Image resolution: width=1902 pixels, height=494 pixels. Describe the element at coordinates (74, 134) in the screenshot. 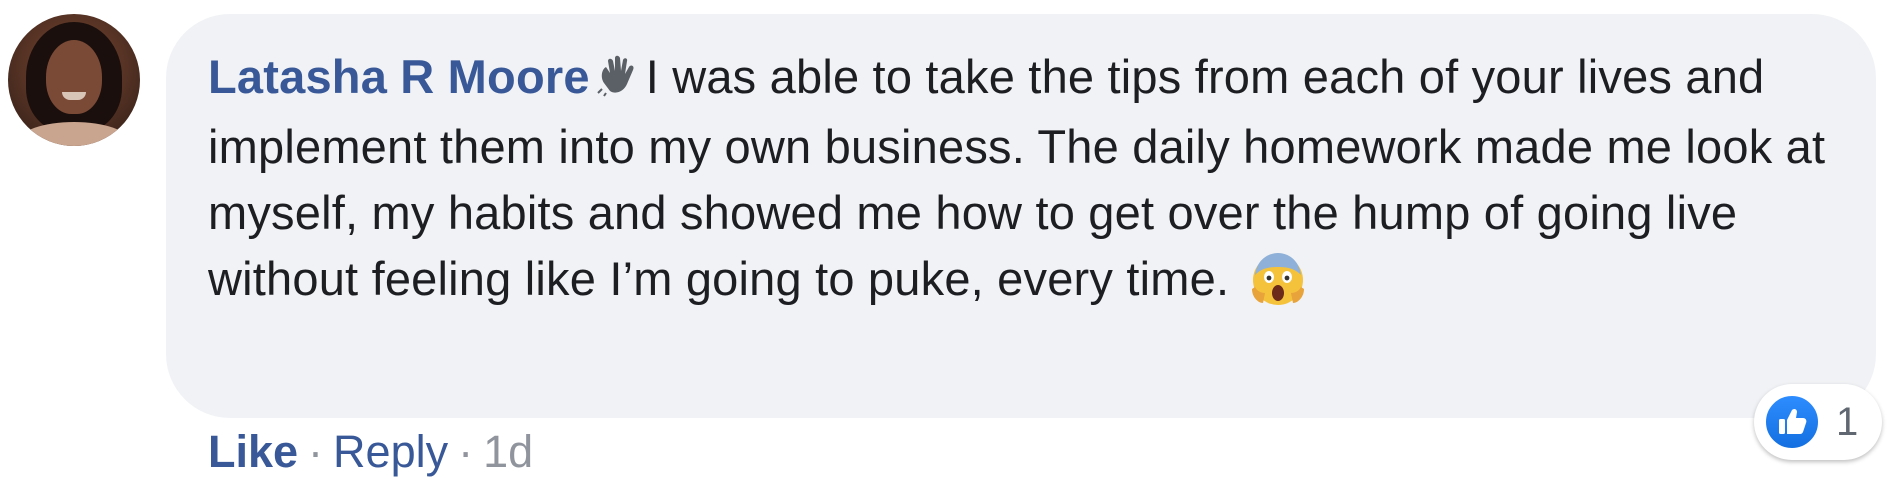

I see `avatar-shoulders` at that location.